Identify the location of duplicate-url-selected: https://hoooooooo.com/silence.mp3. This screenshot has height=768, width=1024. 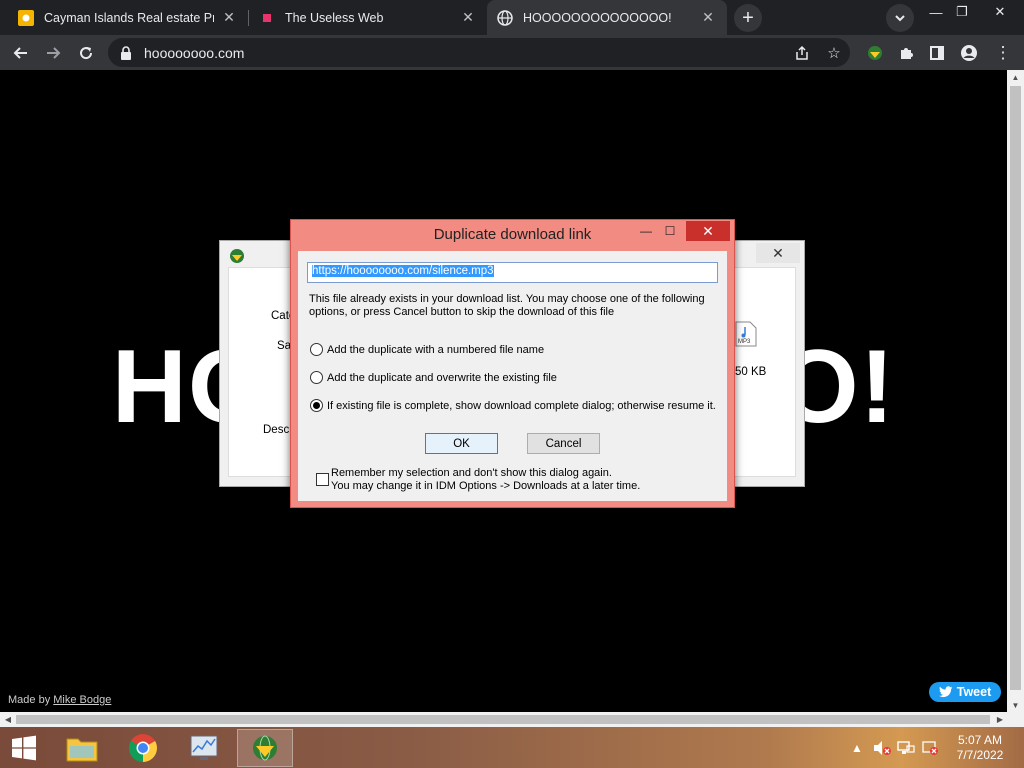
(403, 271).